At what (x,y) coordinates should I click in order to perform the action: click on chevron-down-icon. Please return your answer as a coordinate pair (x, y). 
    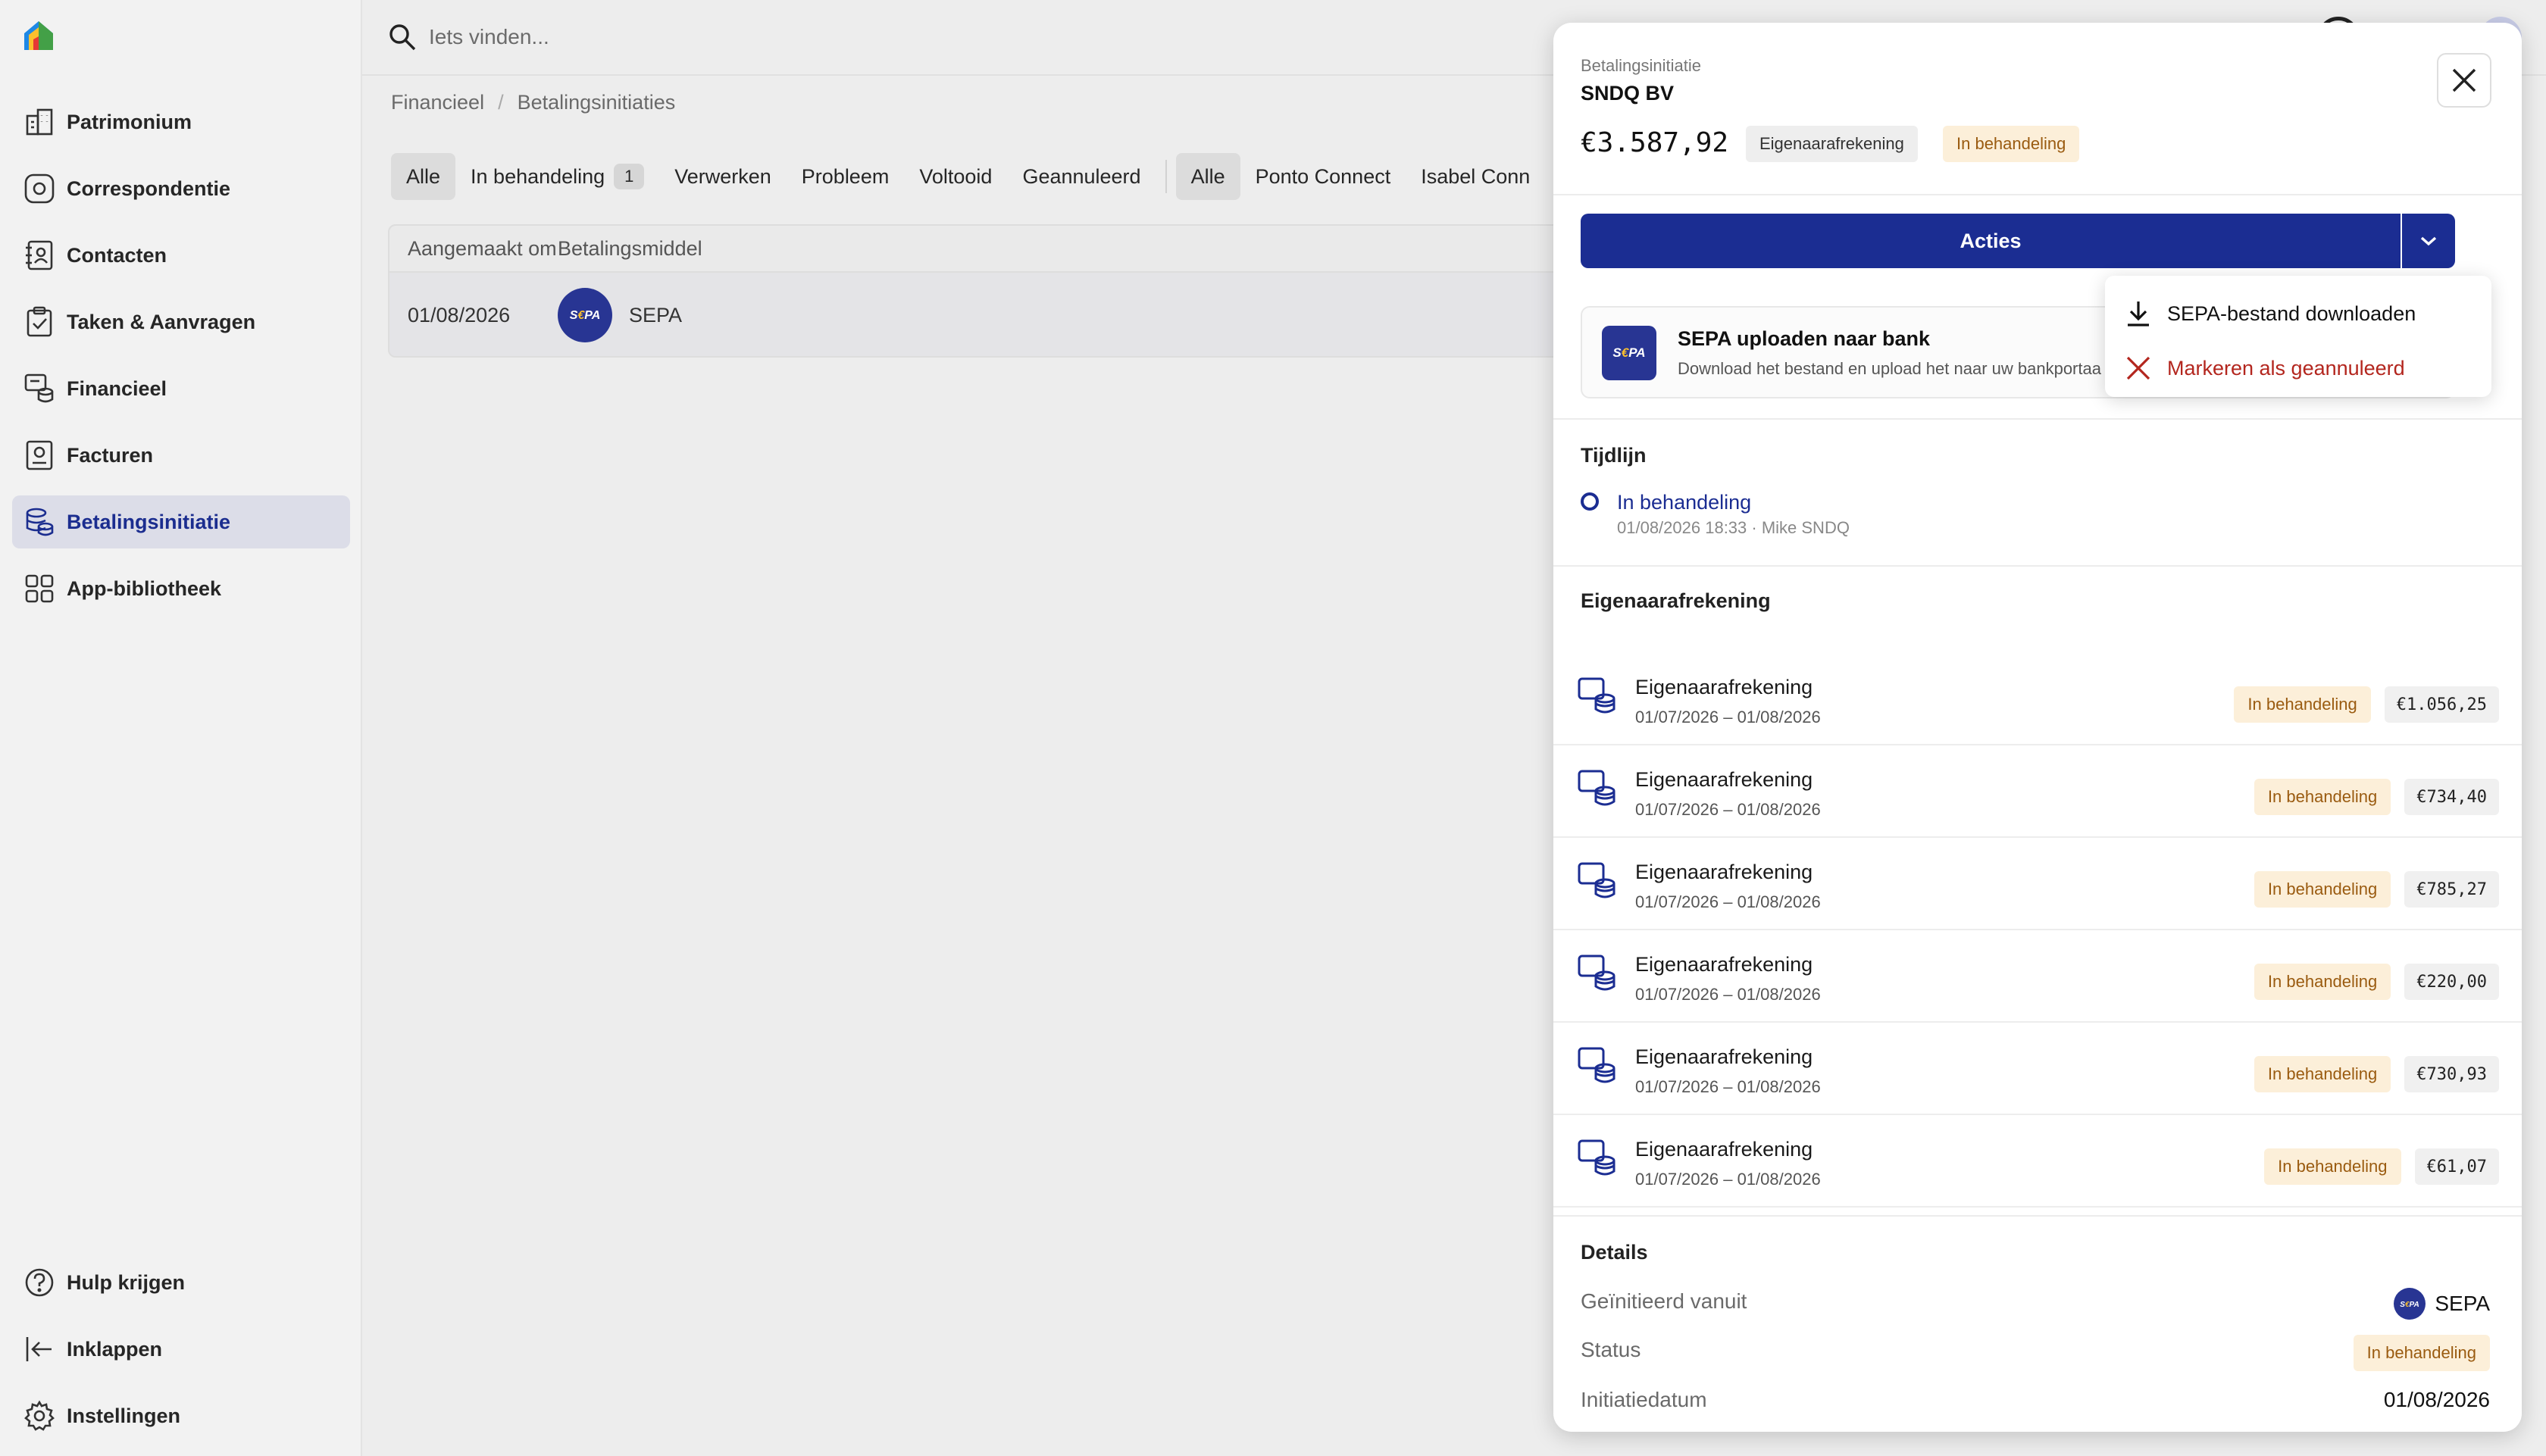
    Looking at the image, I should click on (2428, 241).